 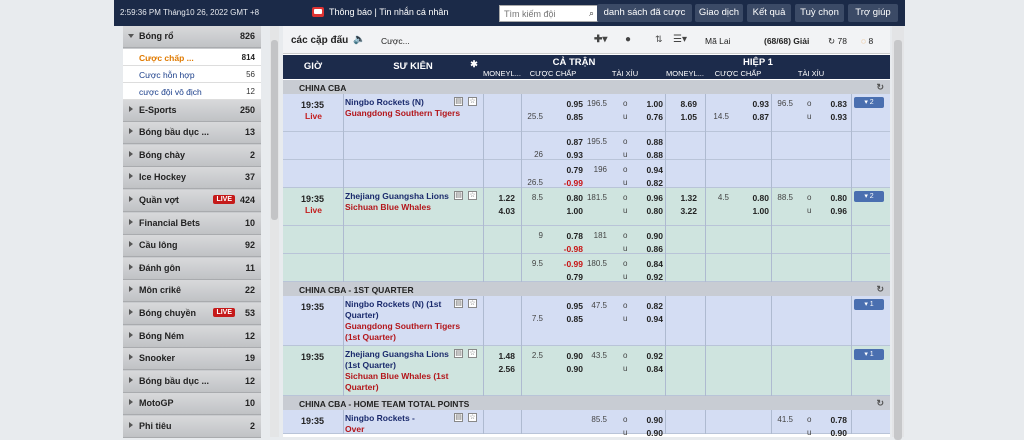 I want to click on sidebar-item: Môn crikê 22, so click(x=192, y=291).